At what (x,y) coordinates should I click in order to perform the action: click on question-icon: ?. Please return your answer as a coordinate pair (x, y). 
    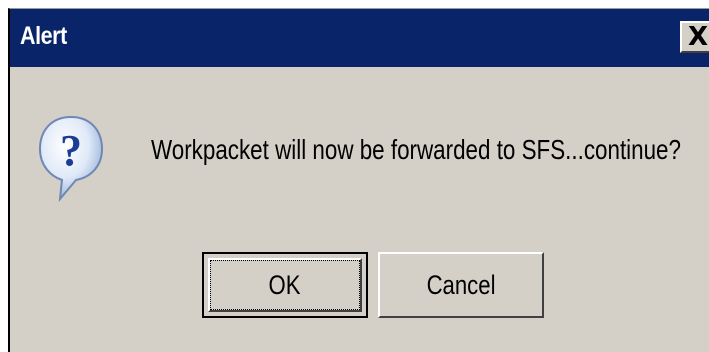
    Looking at the image, I should click on (71, 159).